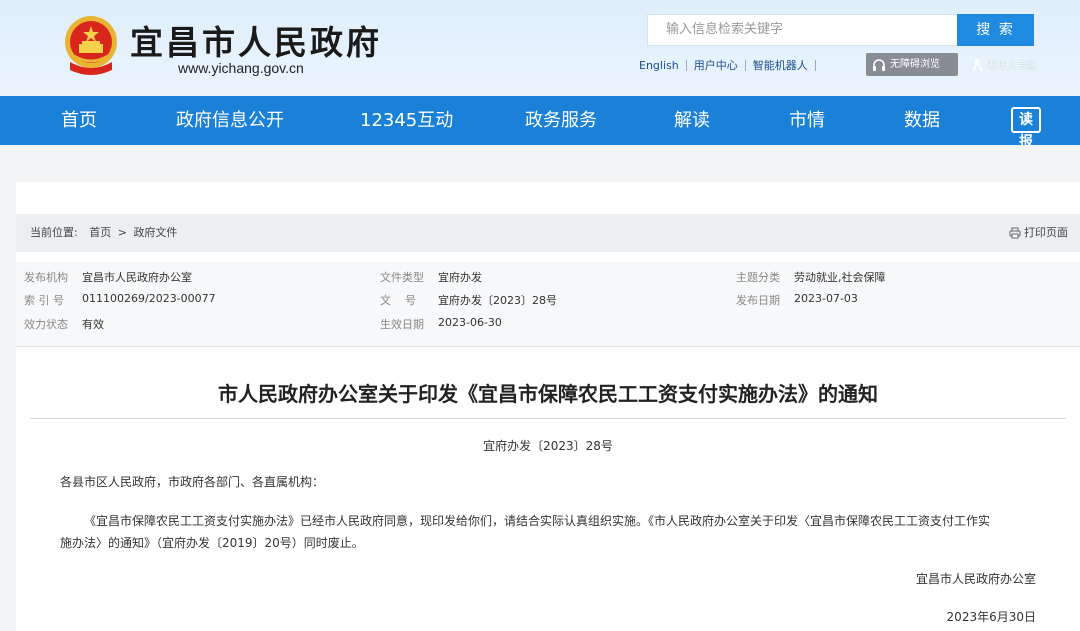 The image size is (1080, 631). I want to click on meta-index-number: 索 引 号 011100269/2023-00077, so click(120, 299).